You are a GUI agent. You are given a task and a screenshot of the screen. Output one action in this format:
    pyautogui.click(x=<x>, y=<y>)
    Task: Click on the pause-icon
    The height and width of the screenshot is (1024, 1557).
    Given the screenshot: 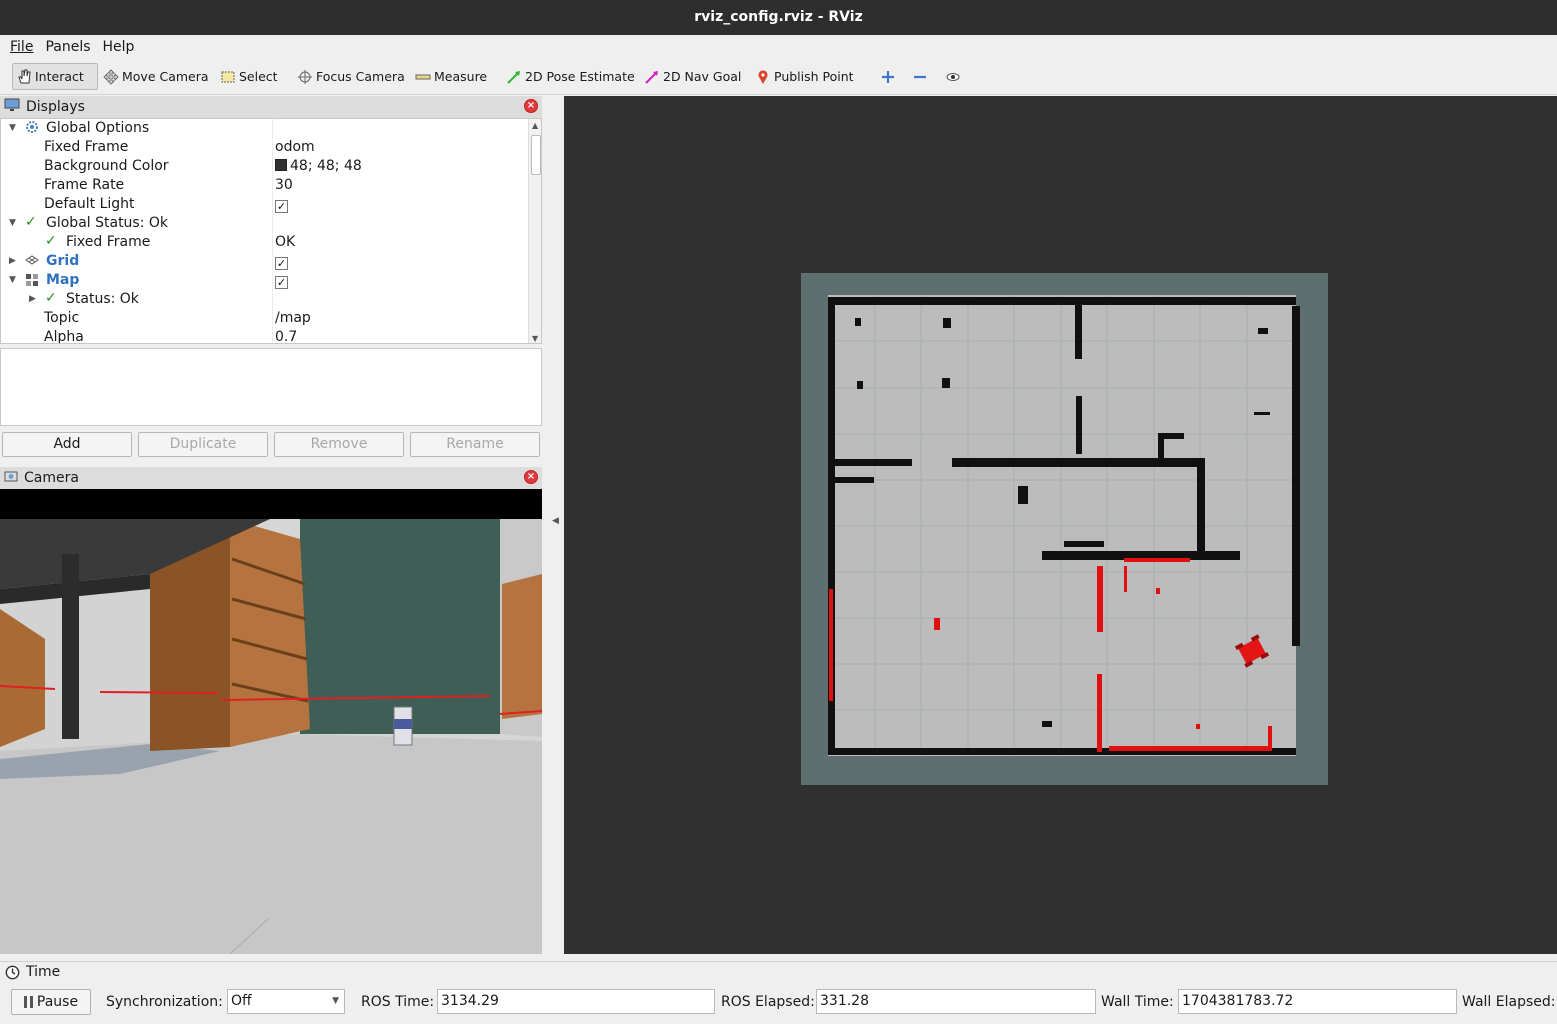 What is the action you would take?
    pyautogui.click(x=28, y=1002)
    